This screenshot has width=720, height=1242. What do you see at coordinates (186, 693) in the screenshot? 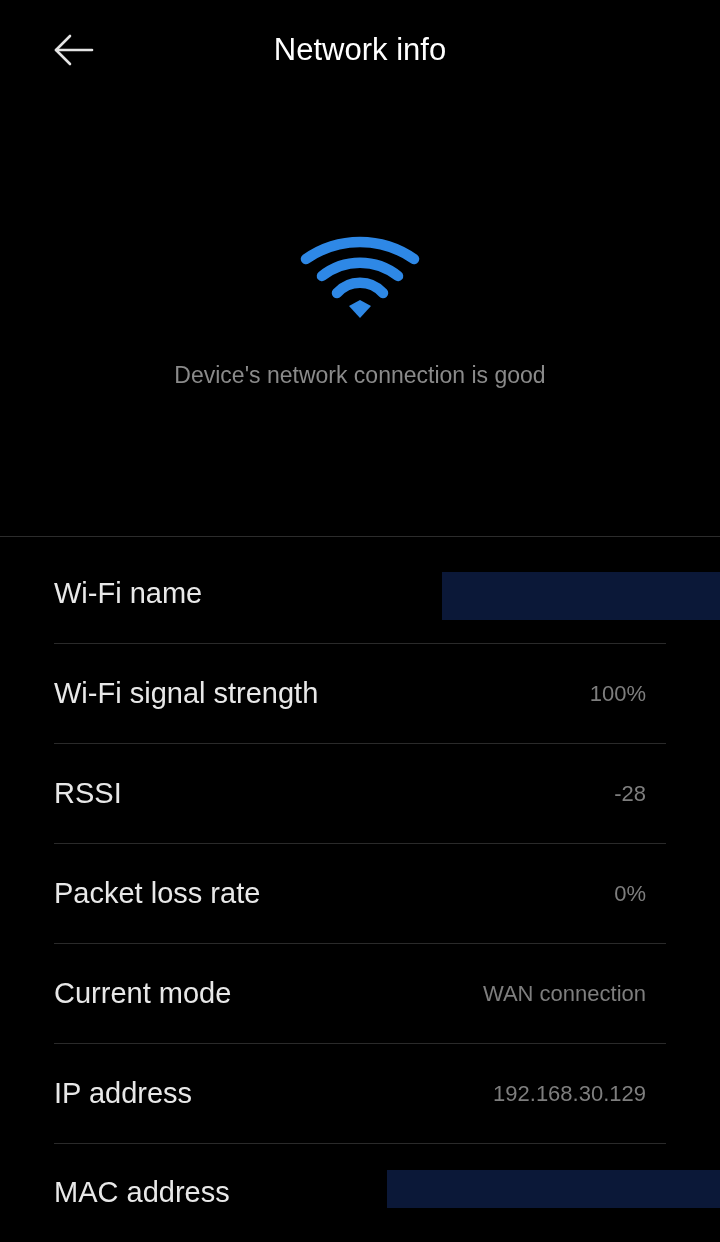
I see `row-label: Wi-Fi signal strength` at bounding box center [186, 693].